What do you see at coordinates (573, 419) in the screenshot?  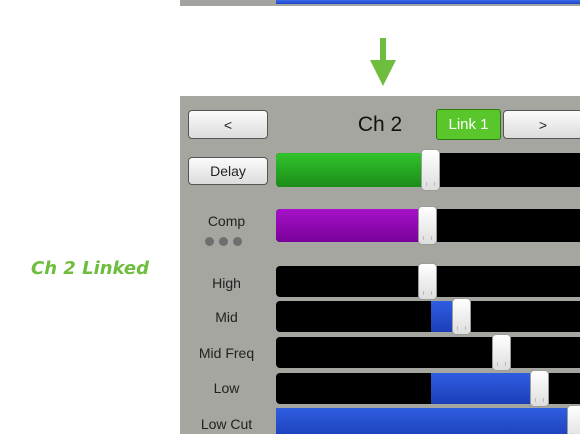 I see `low-cut-slider-thumb` at bounding box center [573, 419].